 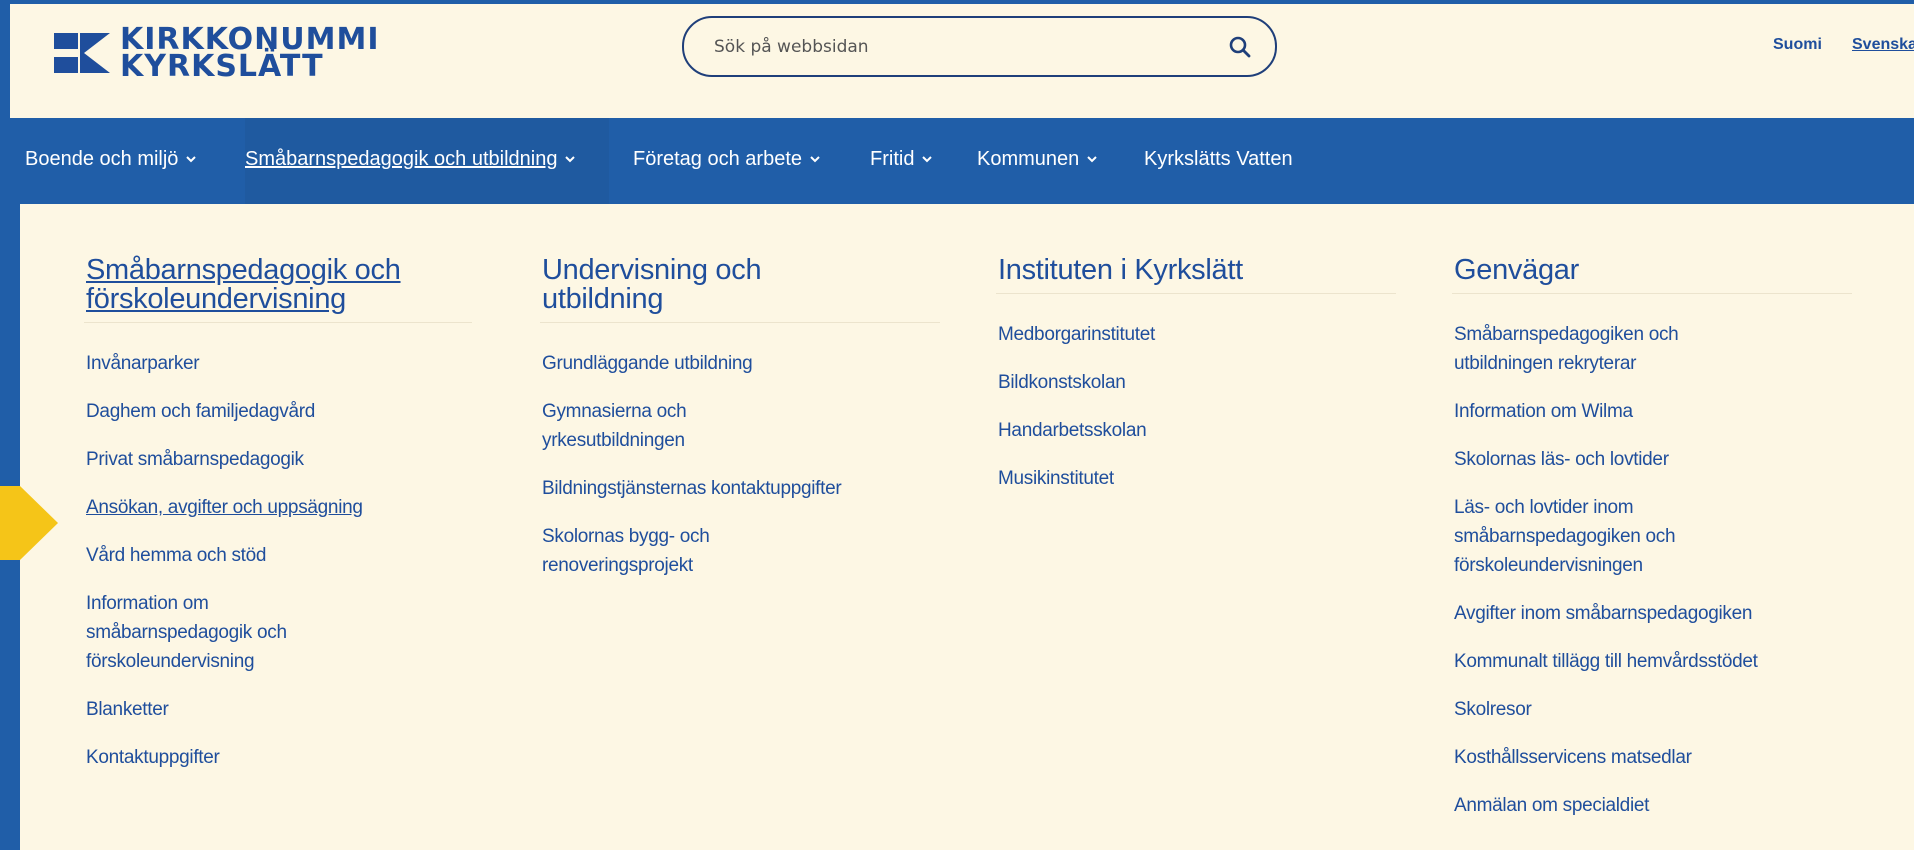 I want to click on nav-item-boende: Boende och miljö, so click(x=111, y=159).